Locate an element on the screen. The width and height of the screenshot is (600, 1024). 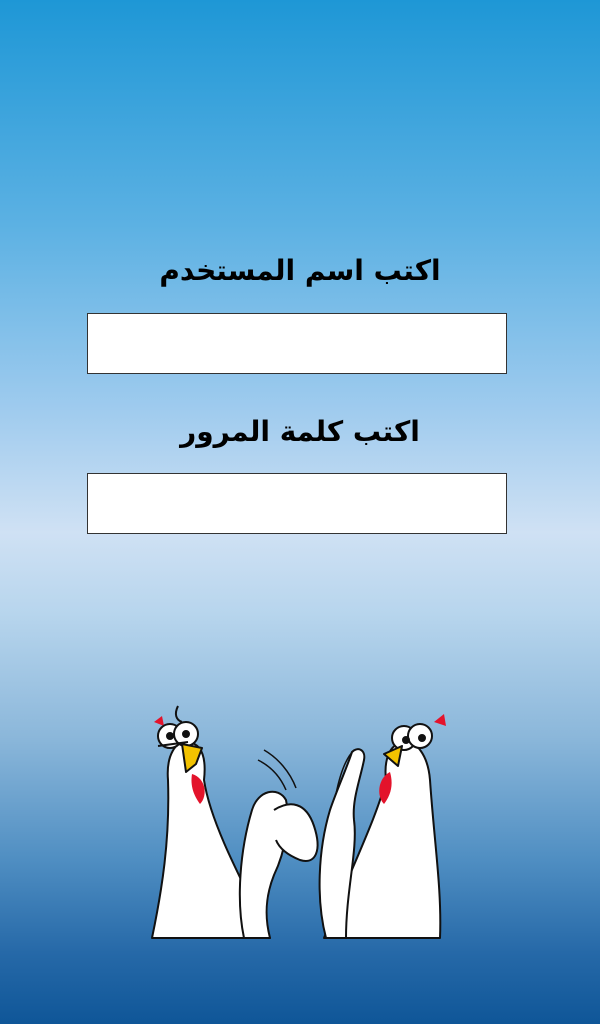
username-input is located at coordinates (297, 343).